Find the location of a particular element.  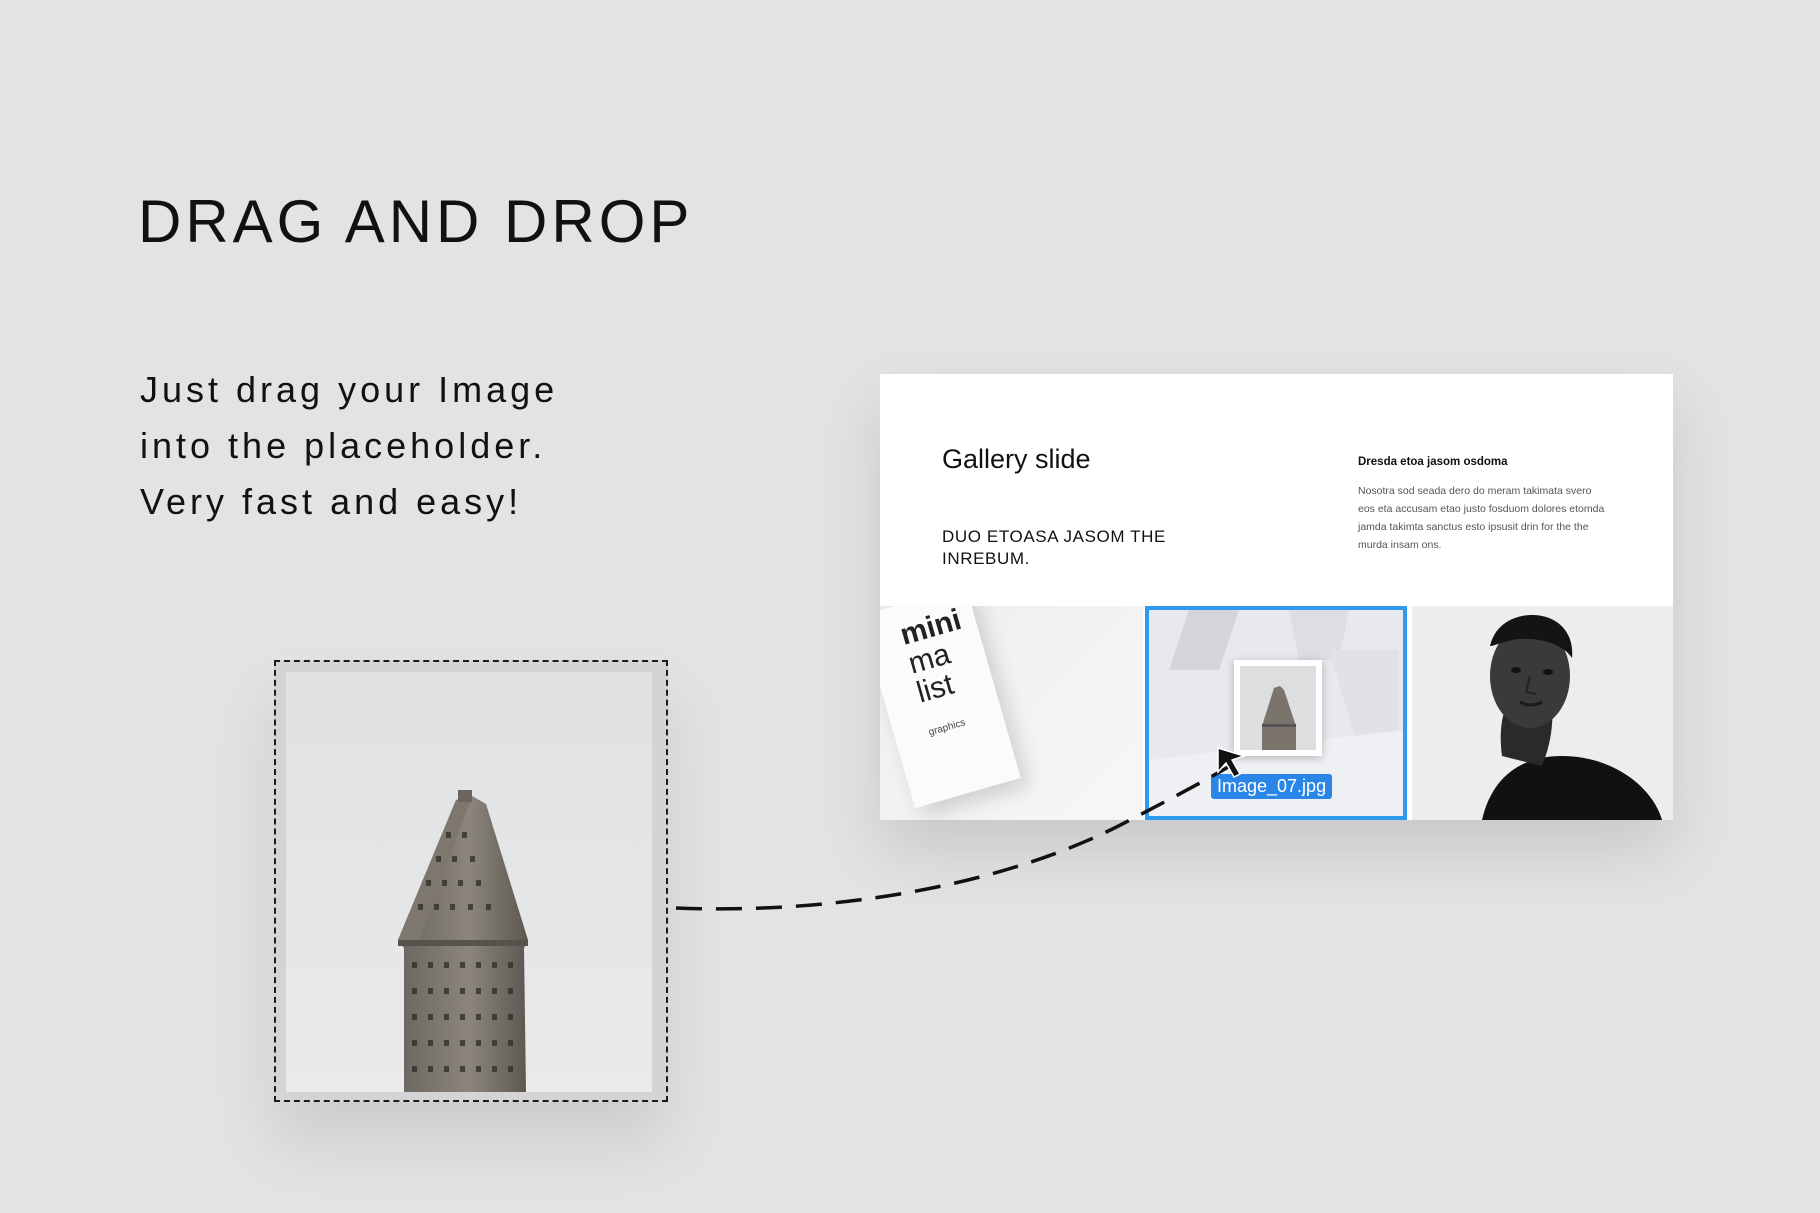

slide-subtitle: DUO ETOASA JASOM THE INREBUM. is located at coordinates (1054, 547).